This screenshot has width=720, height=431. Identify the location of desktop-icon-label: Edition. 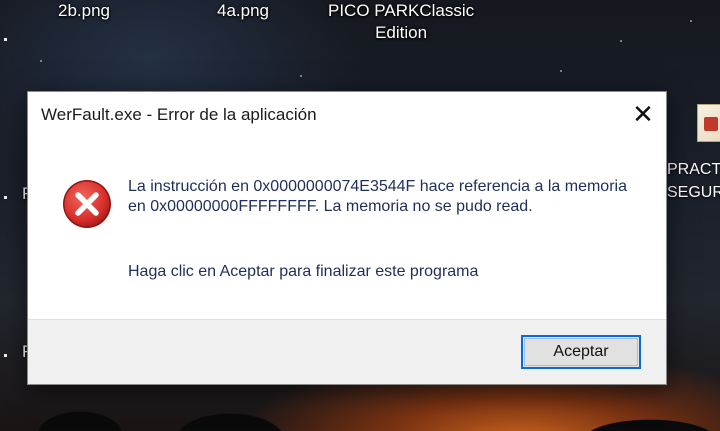
(401, 32).